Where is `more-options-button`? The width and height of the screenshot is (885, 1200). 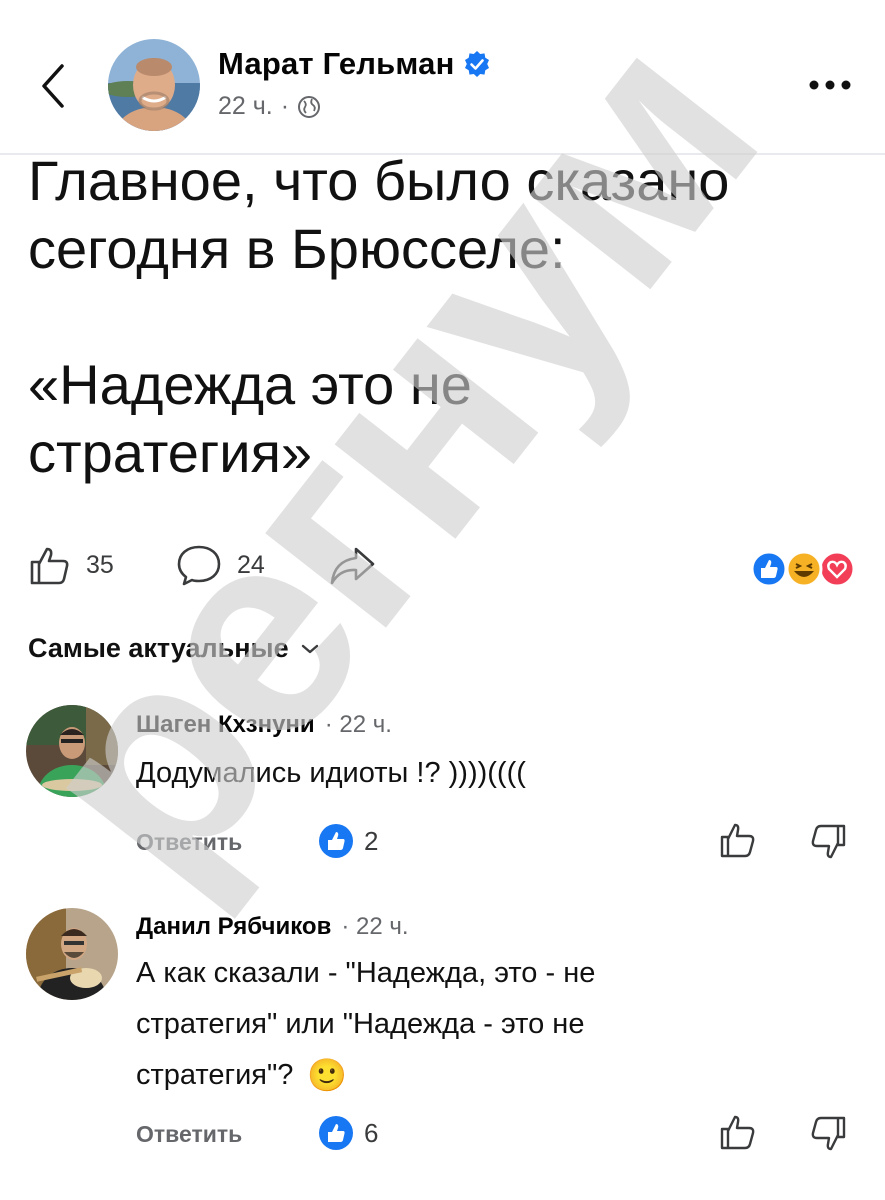 more-options-button is located at coordinates (830, 85).